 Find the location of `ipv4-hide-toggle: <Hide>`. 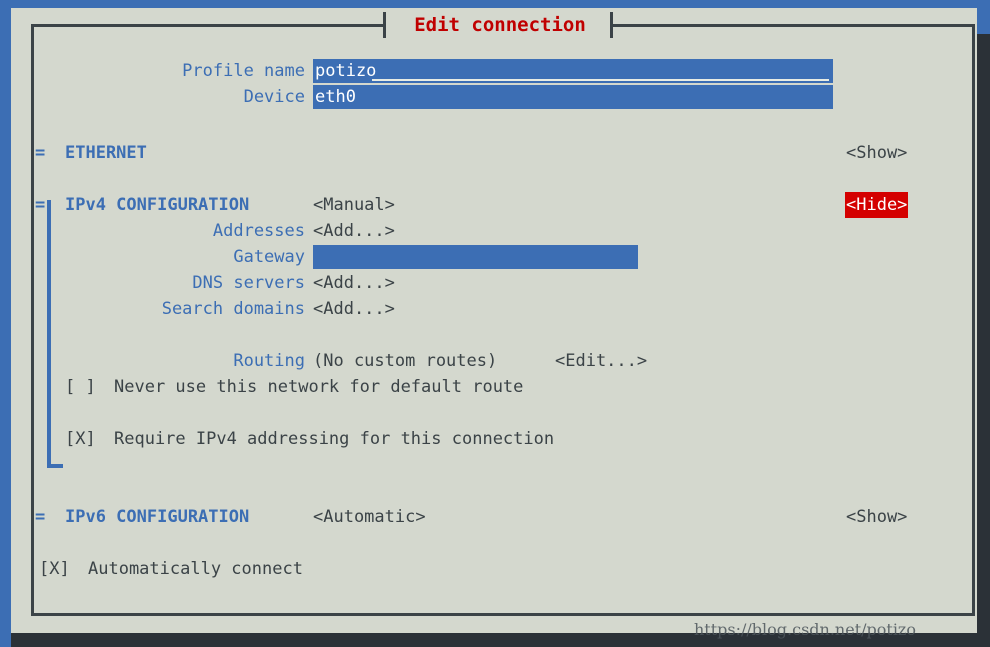

ipv4-hide-toggle: <Hide> is located at coordinates (877, 205).